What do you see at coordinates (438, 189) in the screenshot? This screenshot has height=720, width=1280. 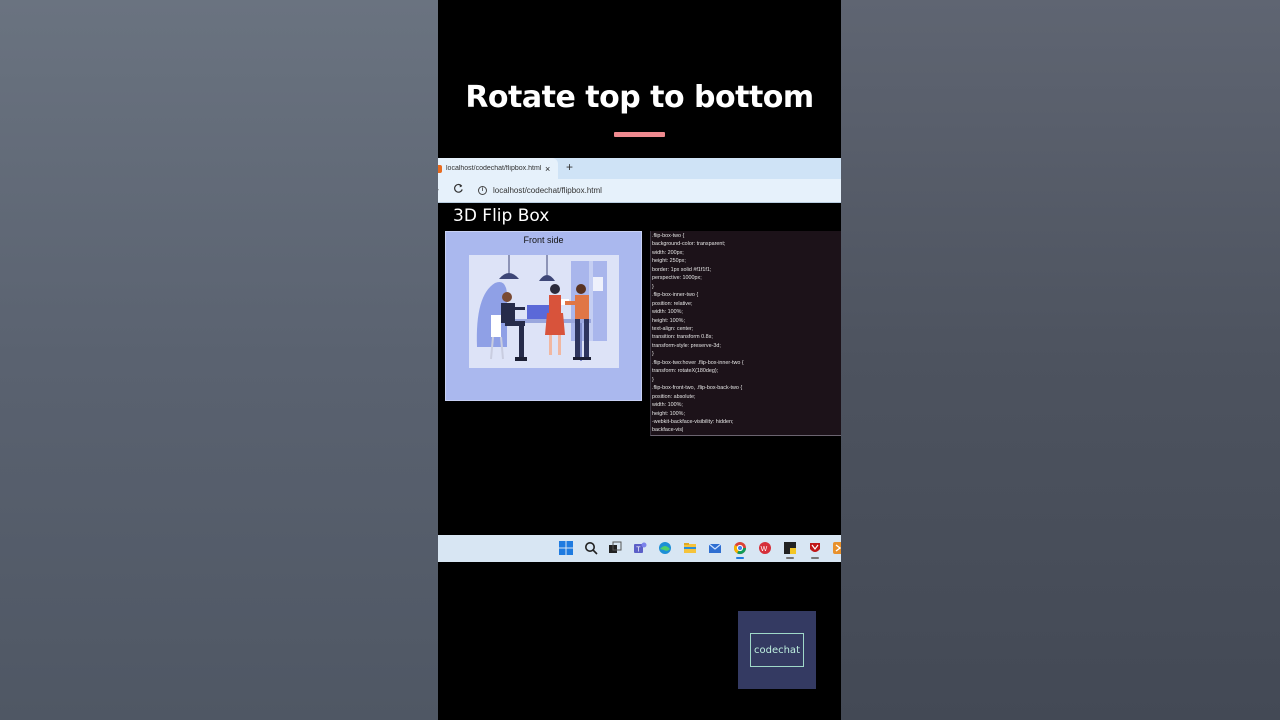 I see `forward-icon: ›` at bounding box center [438, 189].